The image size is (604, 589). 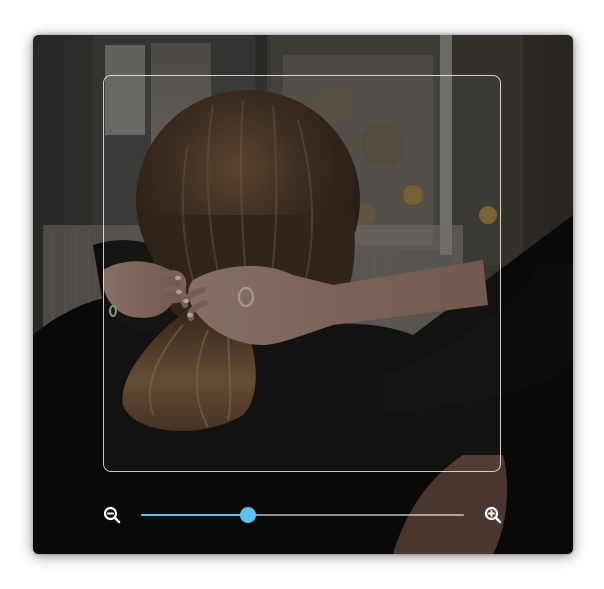 I want to click on zoom-controls, so click(x=303, y=515).